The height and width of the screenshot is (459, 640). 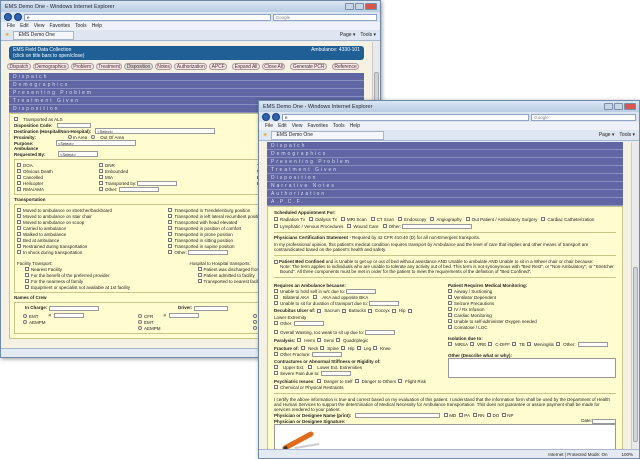 I want to click on signature-pad, so click(x=445, y=436).